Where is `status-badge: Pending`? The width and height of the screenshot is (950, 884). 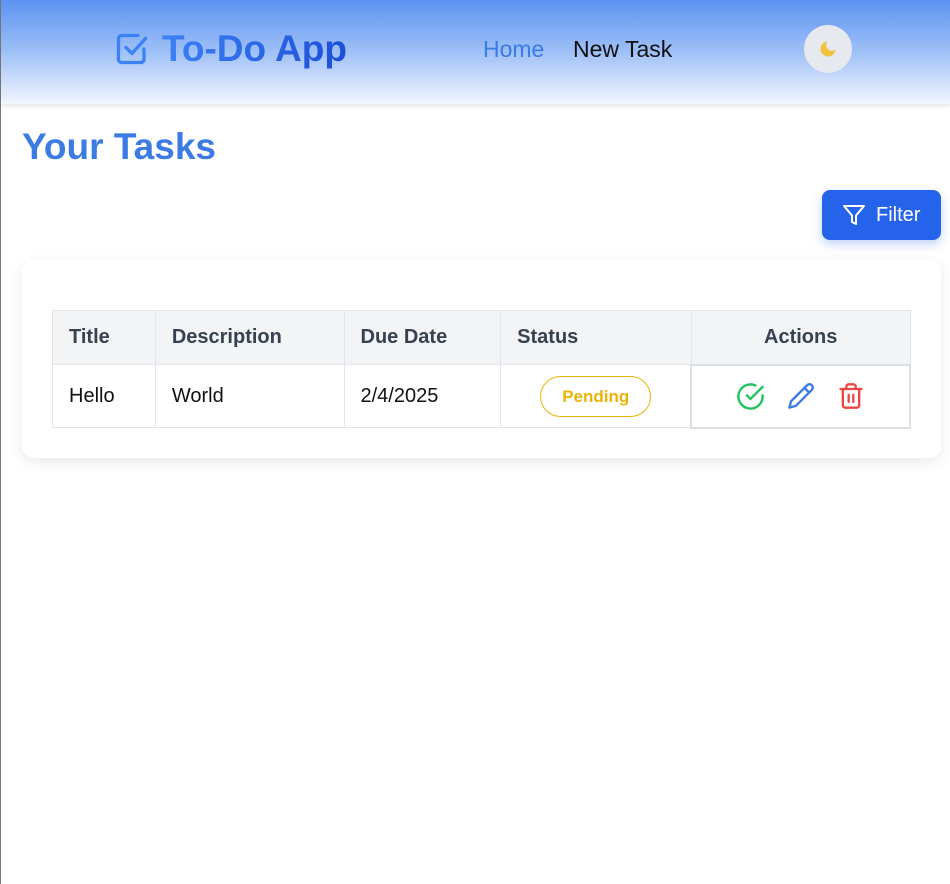
status-badge: Pending is located at coordinates (596, 396).